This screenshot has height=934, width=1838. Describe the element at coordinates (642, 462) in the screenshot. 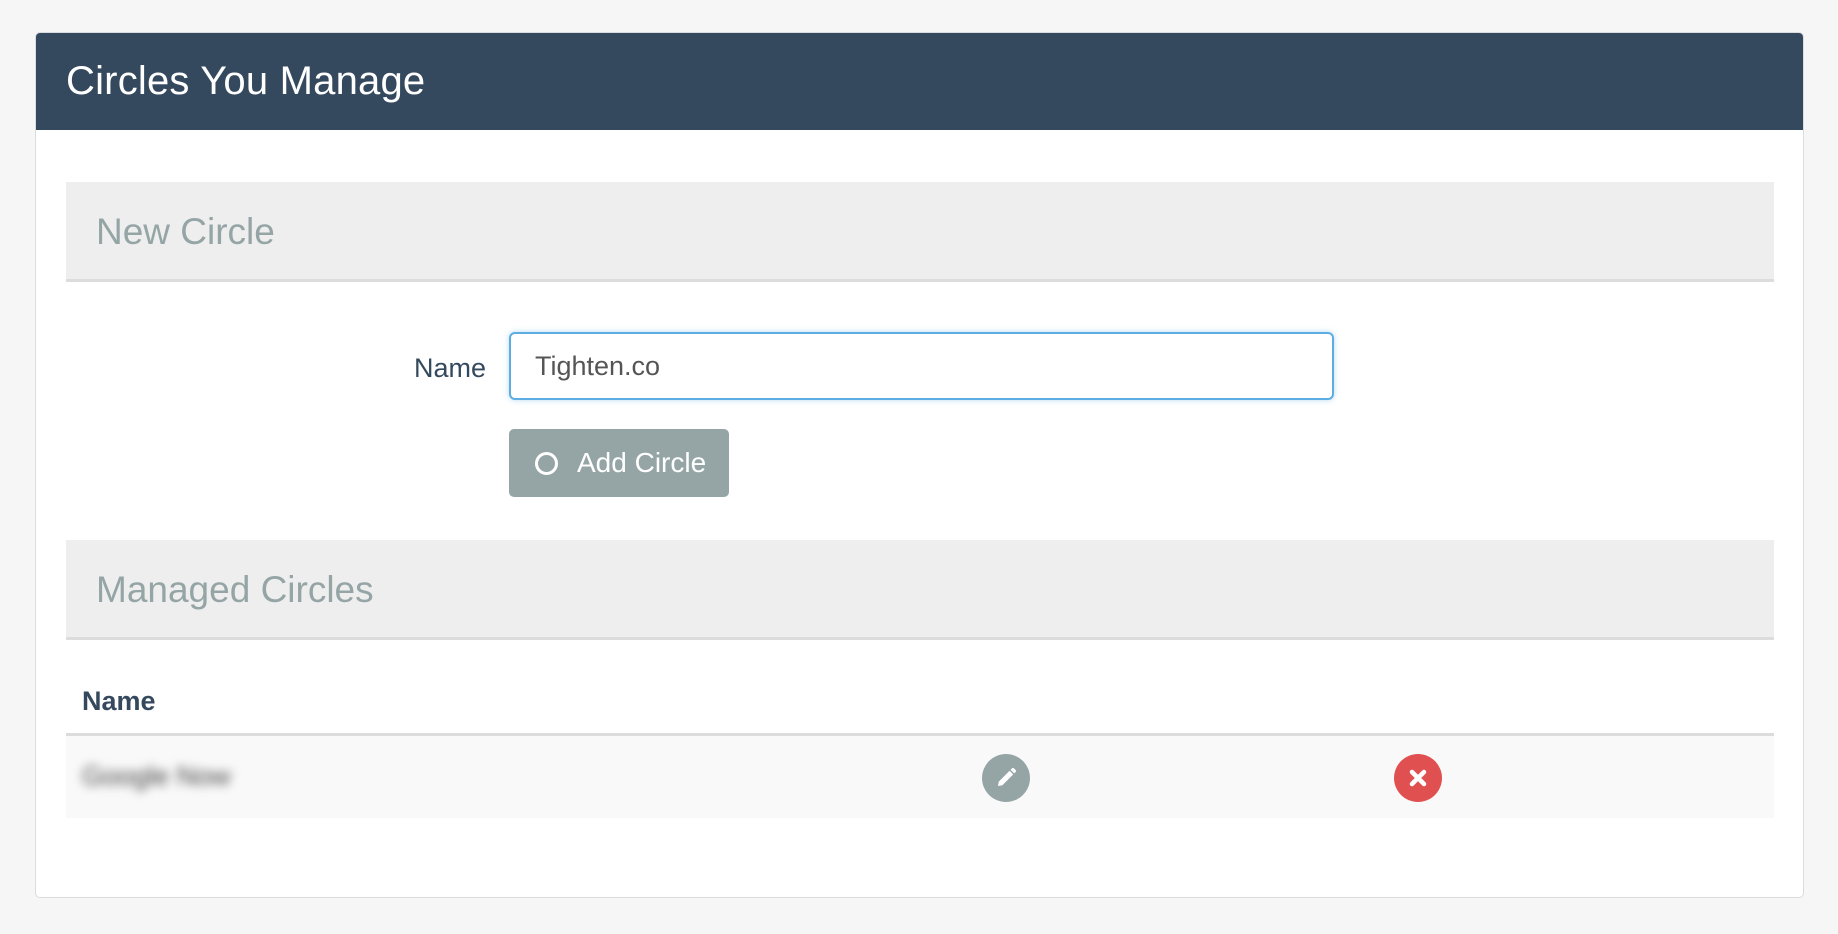

I see `add-circle-button-label: Add Circle` at that location.